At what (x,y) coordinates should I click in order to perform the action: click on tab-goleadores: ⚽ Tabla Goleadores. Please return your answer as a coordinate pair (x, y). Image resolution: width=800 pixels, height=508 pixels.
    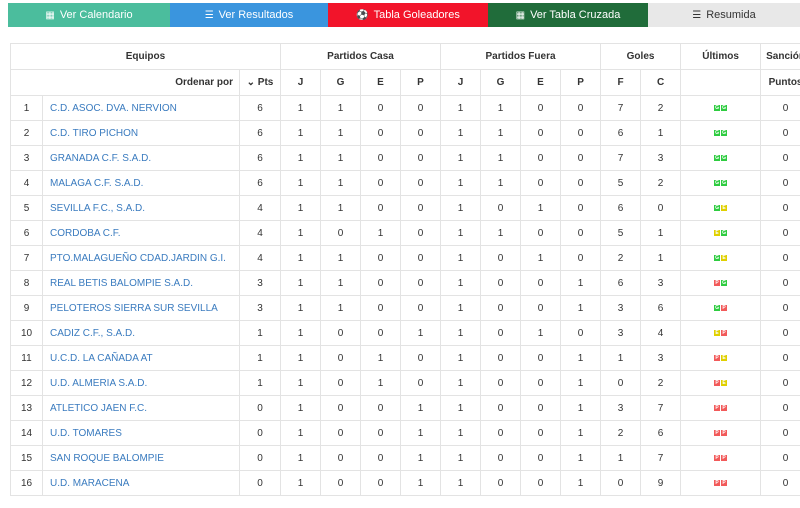
    Looking at the image, I should click on (408, 15).